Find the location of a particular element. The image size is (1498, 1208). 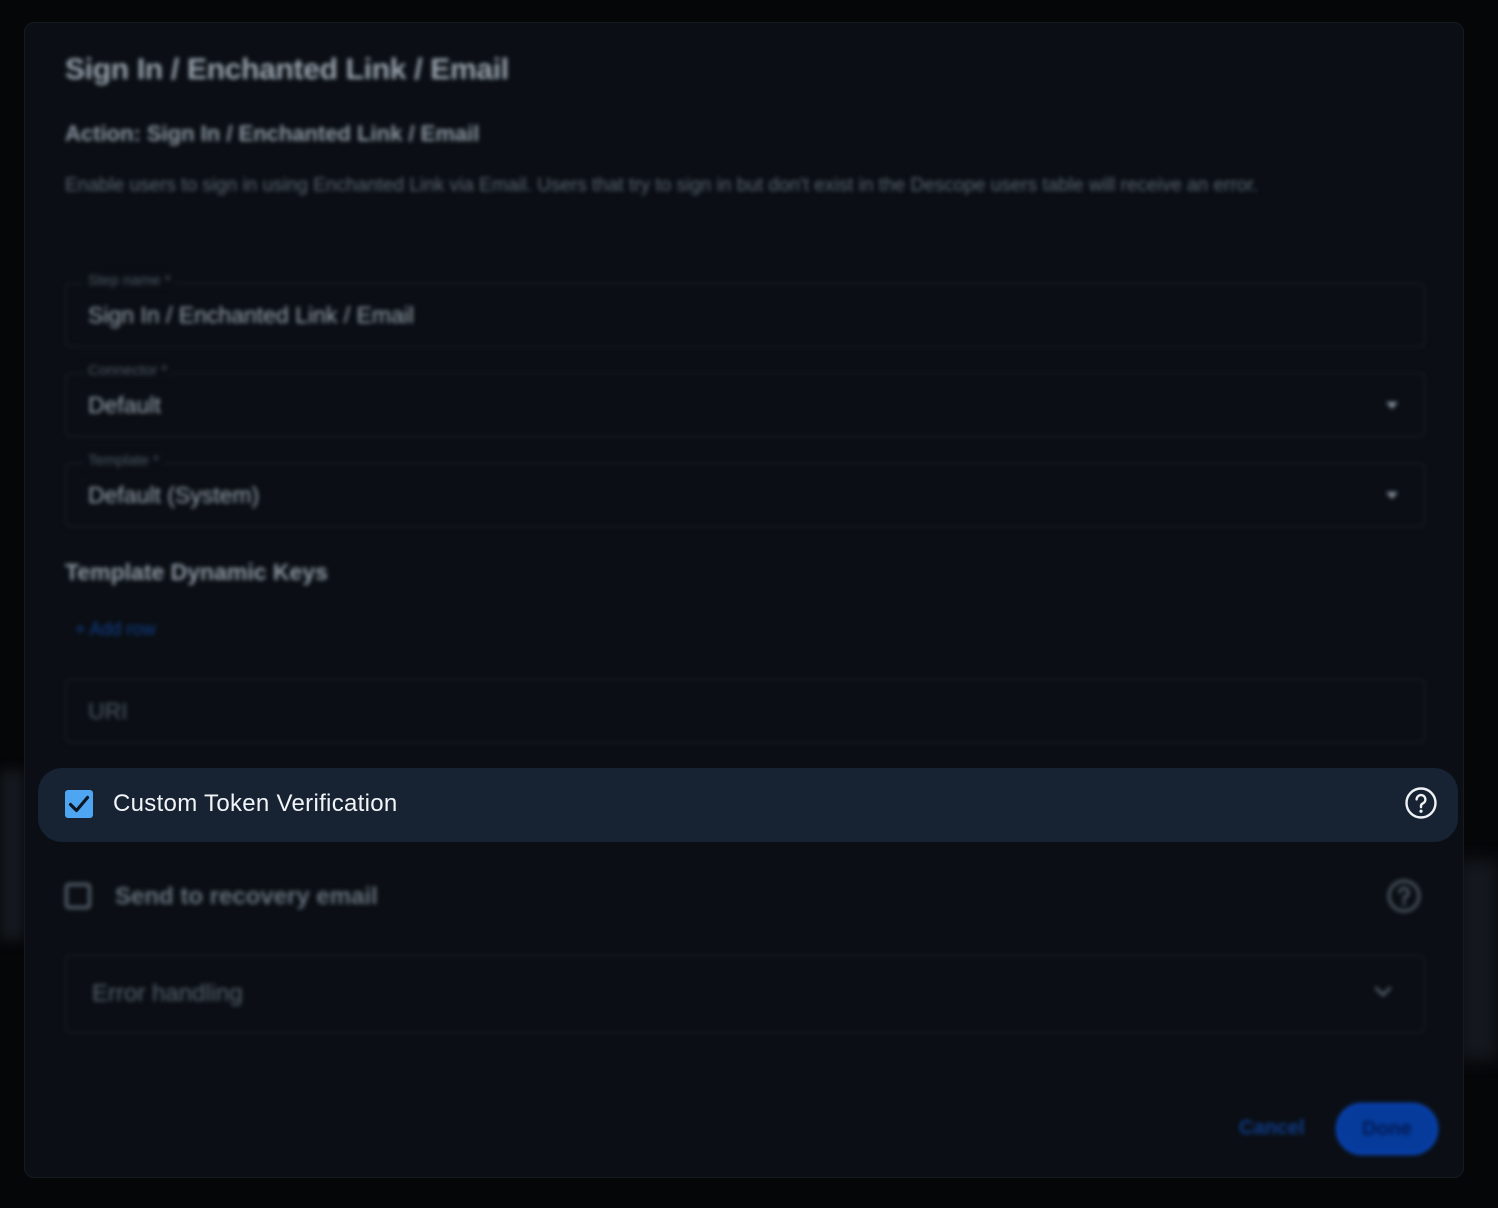

recovery-email-checkbox is located at coordinates (78, 896).